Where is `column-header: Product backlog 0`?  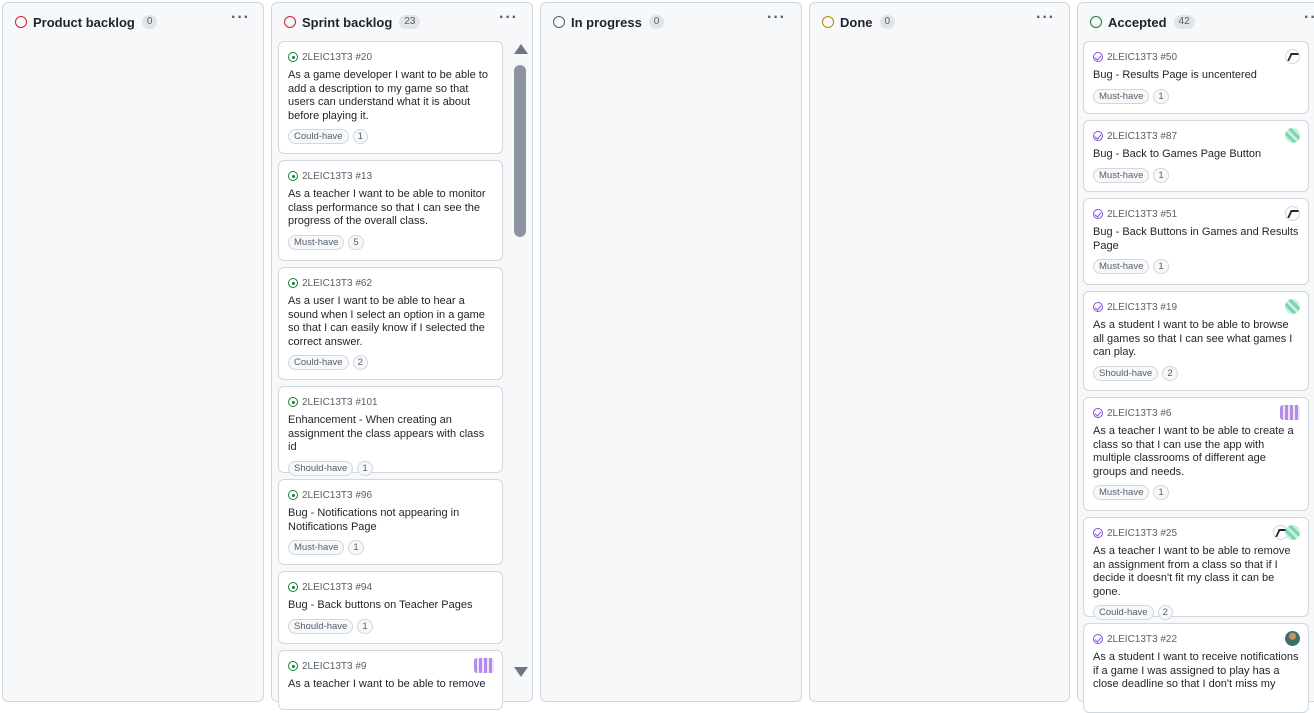 column-header: Product backlog 0 is located at coordinates (86, 22).